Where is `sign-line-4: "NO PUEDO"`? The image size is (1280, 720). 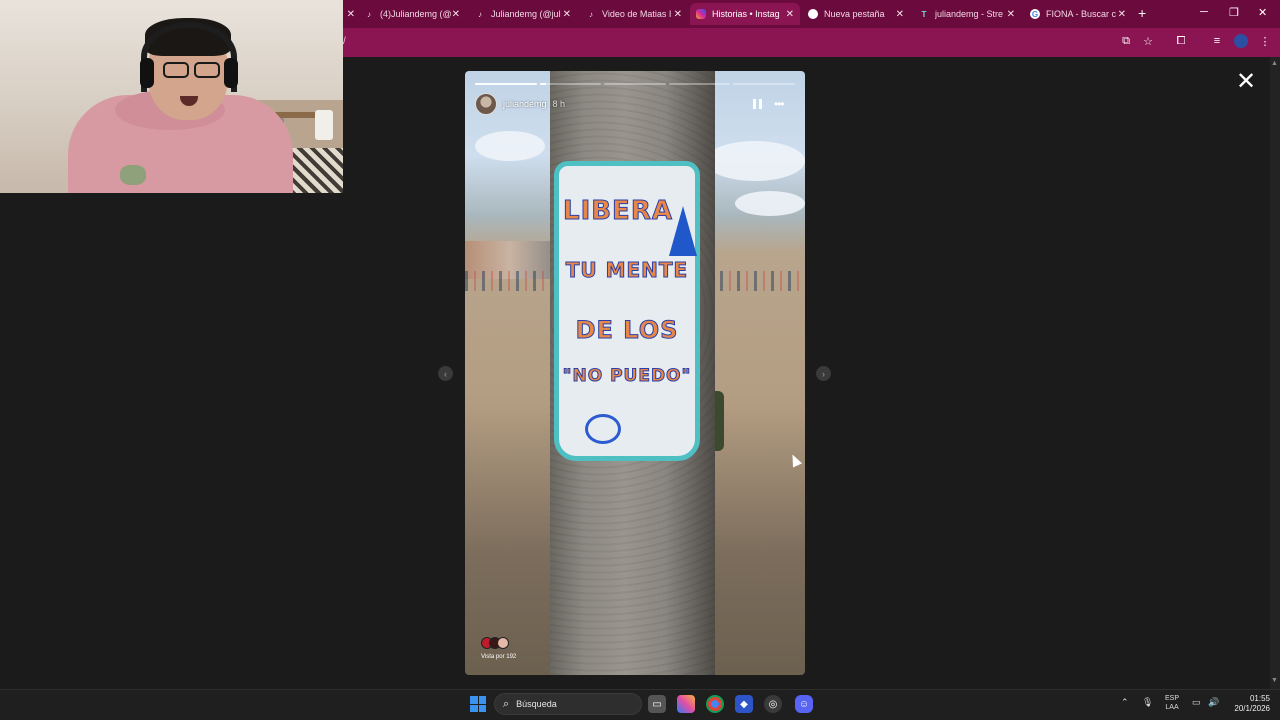 sign-line-4: "NO PUEDO" is located at coordinates (627, 376).